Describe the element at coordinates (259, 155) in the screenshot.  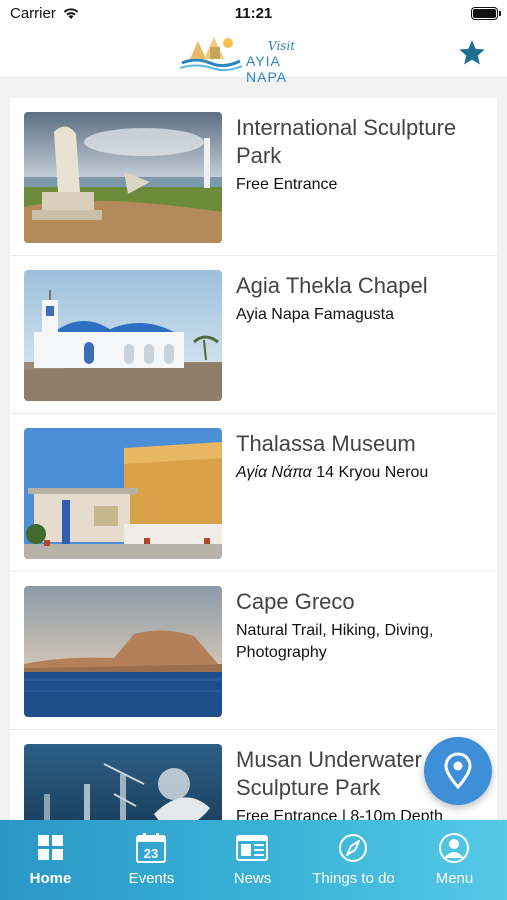
I see `place-title-line2: Park` at that location.